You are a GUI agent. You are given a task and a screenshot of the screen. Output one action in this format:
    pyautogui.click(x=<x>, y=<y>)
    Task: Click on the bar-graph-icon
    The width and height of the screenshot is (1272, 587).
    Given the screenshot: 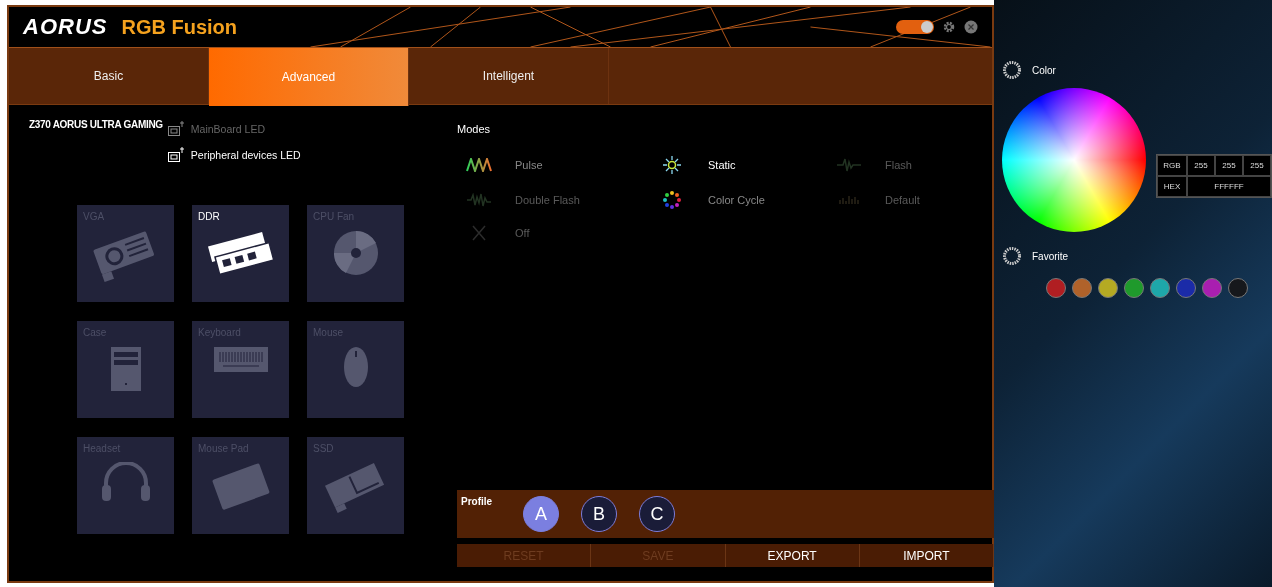 What is the action you would take?
    pyautogui.click(x=849, y=200)
    